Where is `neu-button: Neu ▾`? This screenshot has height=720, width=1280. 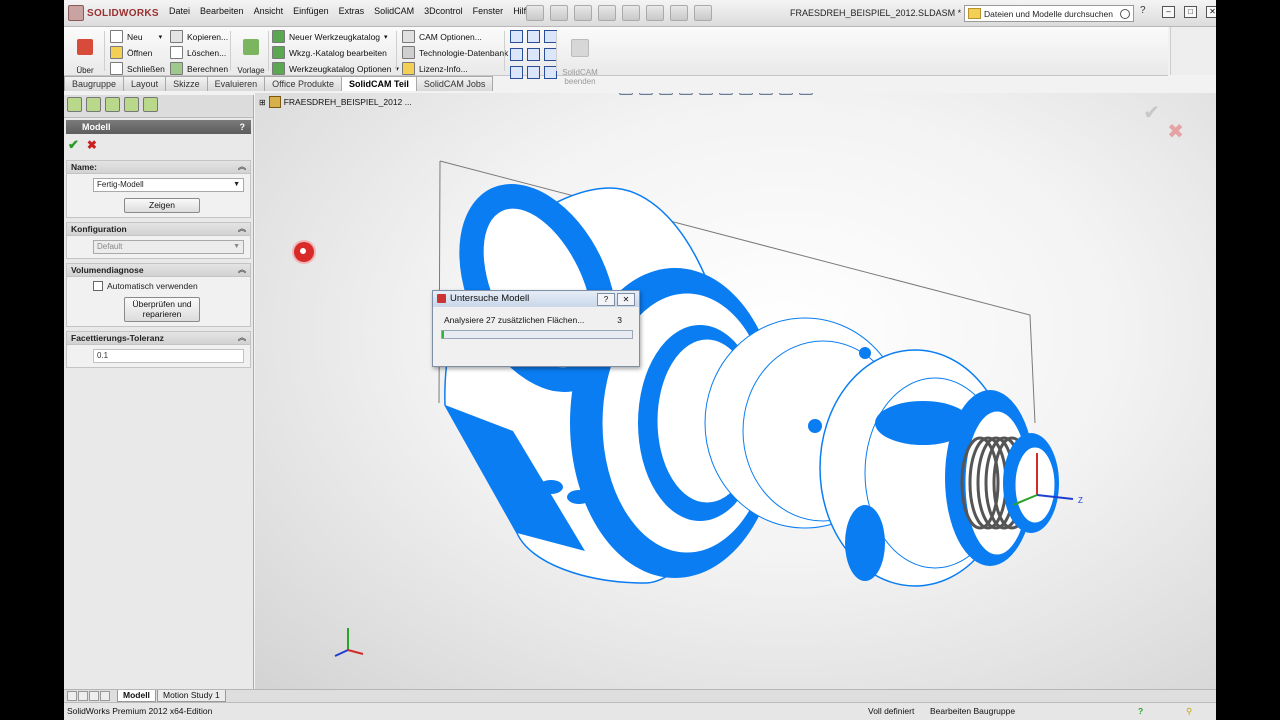
neu-button: Neu ▾ is located at coordinates (136, 36).